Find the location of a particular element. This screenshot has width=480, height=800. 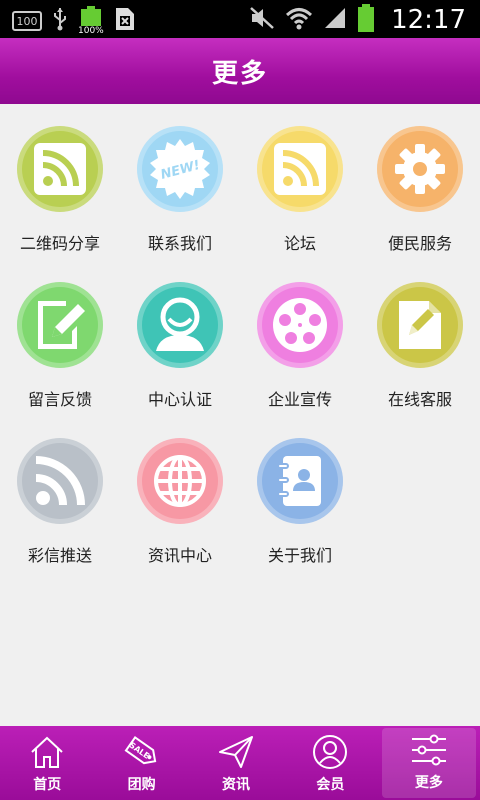

edit-note-icon is located at coordinates (61, 325).